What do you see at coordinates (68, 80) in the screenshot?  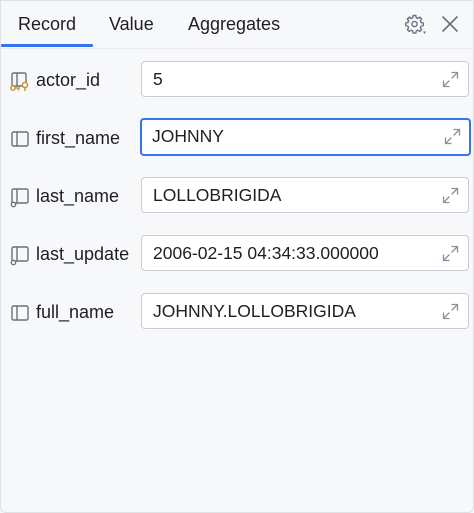 I see `field-label: actor_id` at bounding box center [68, 80].